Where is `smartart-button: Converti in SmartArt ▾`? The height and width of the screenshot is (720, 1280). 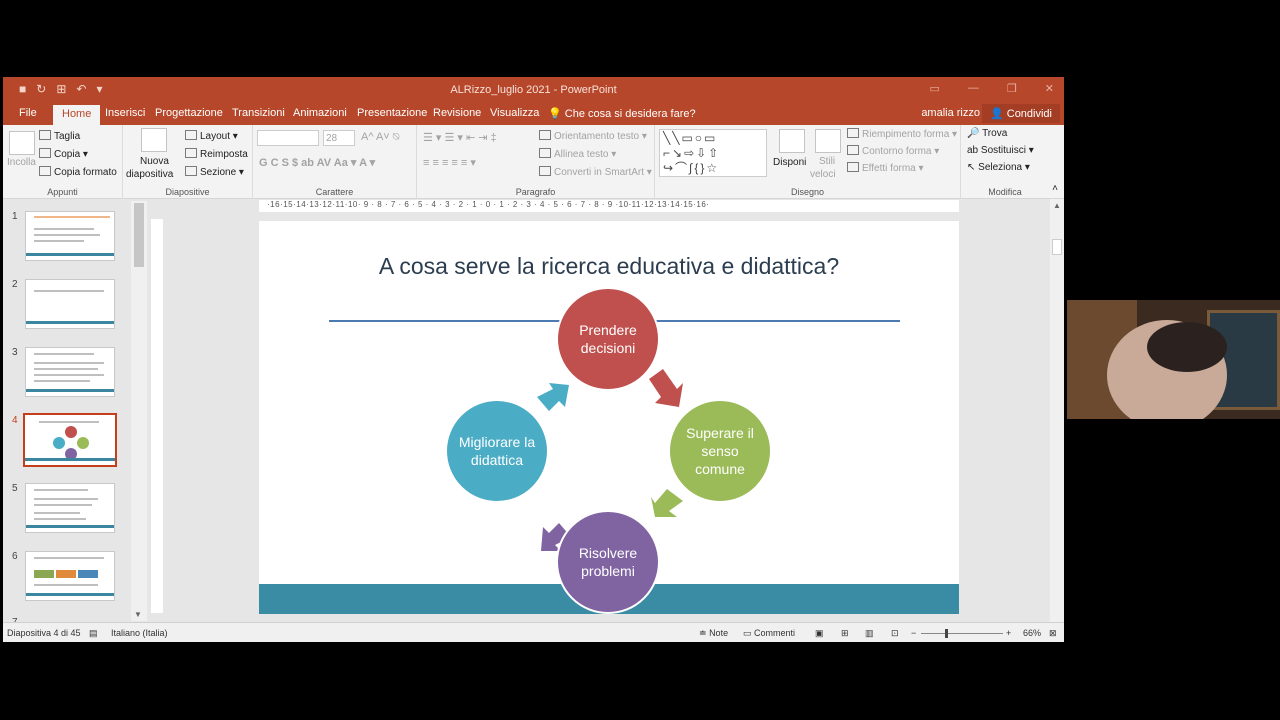
smartart-button: Converti in SmartArt ▾ is located at coordinates (595, 172).